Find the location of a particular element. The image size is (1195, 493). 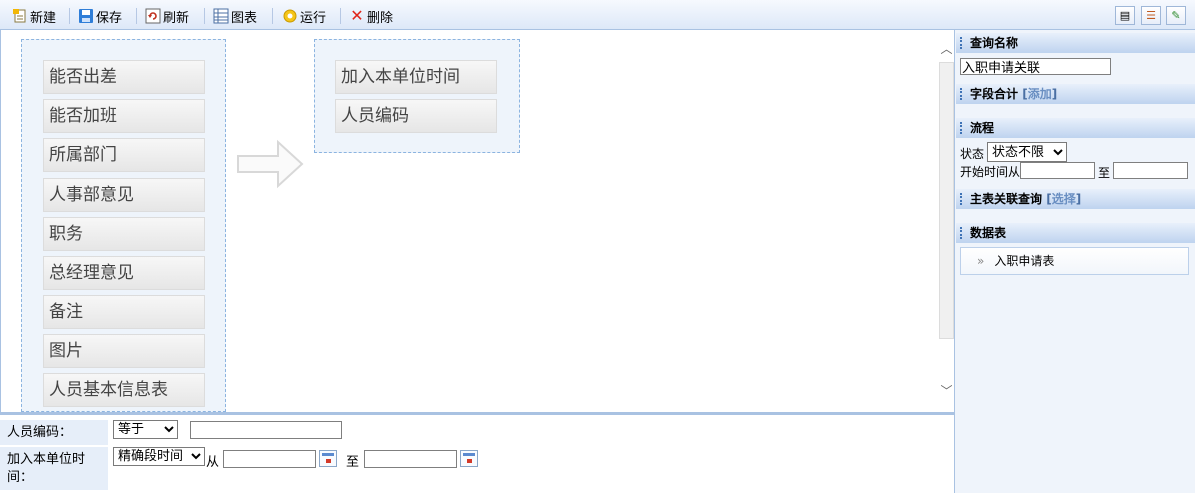

source-field: 人事部意见 is located at coordinates (124, 195).